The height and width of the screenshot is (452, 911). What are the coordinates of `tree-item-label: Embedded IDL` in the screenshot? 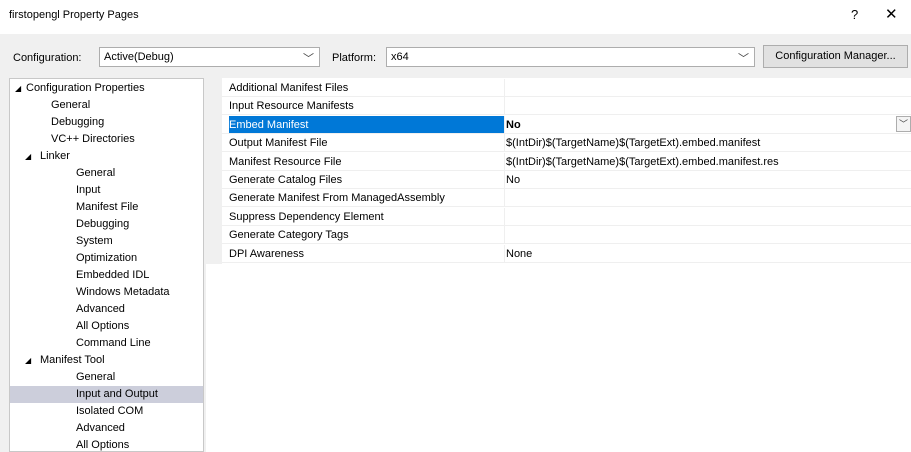 It's located at (113, 275).